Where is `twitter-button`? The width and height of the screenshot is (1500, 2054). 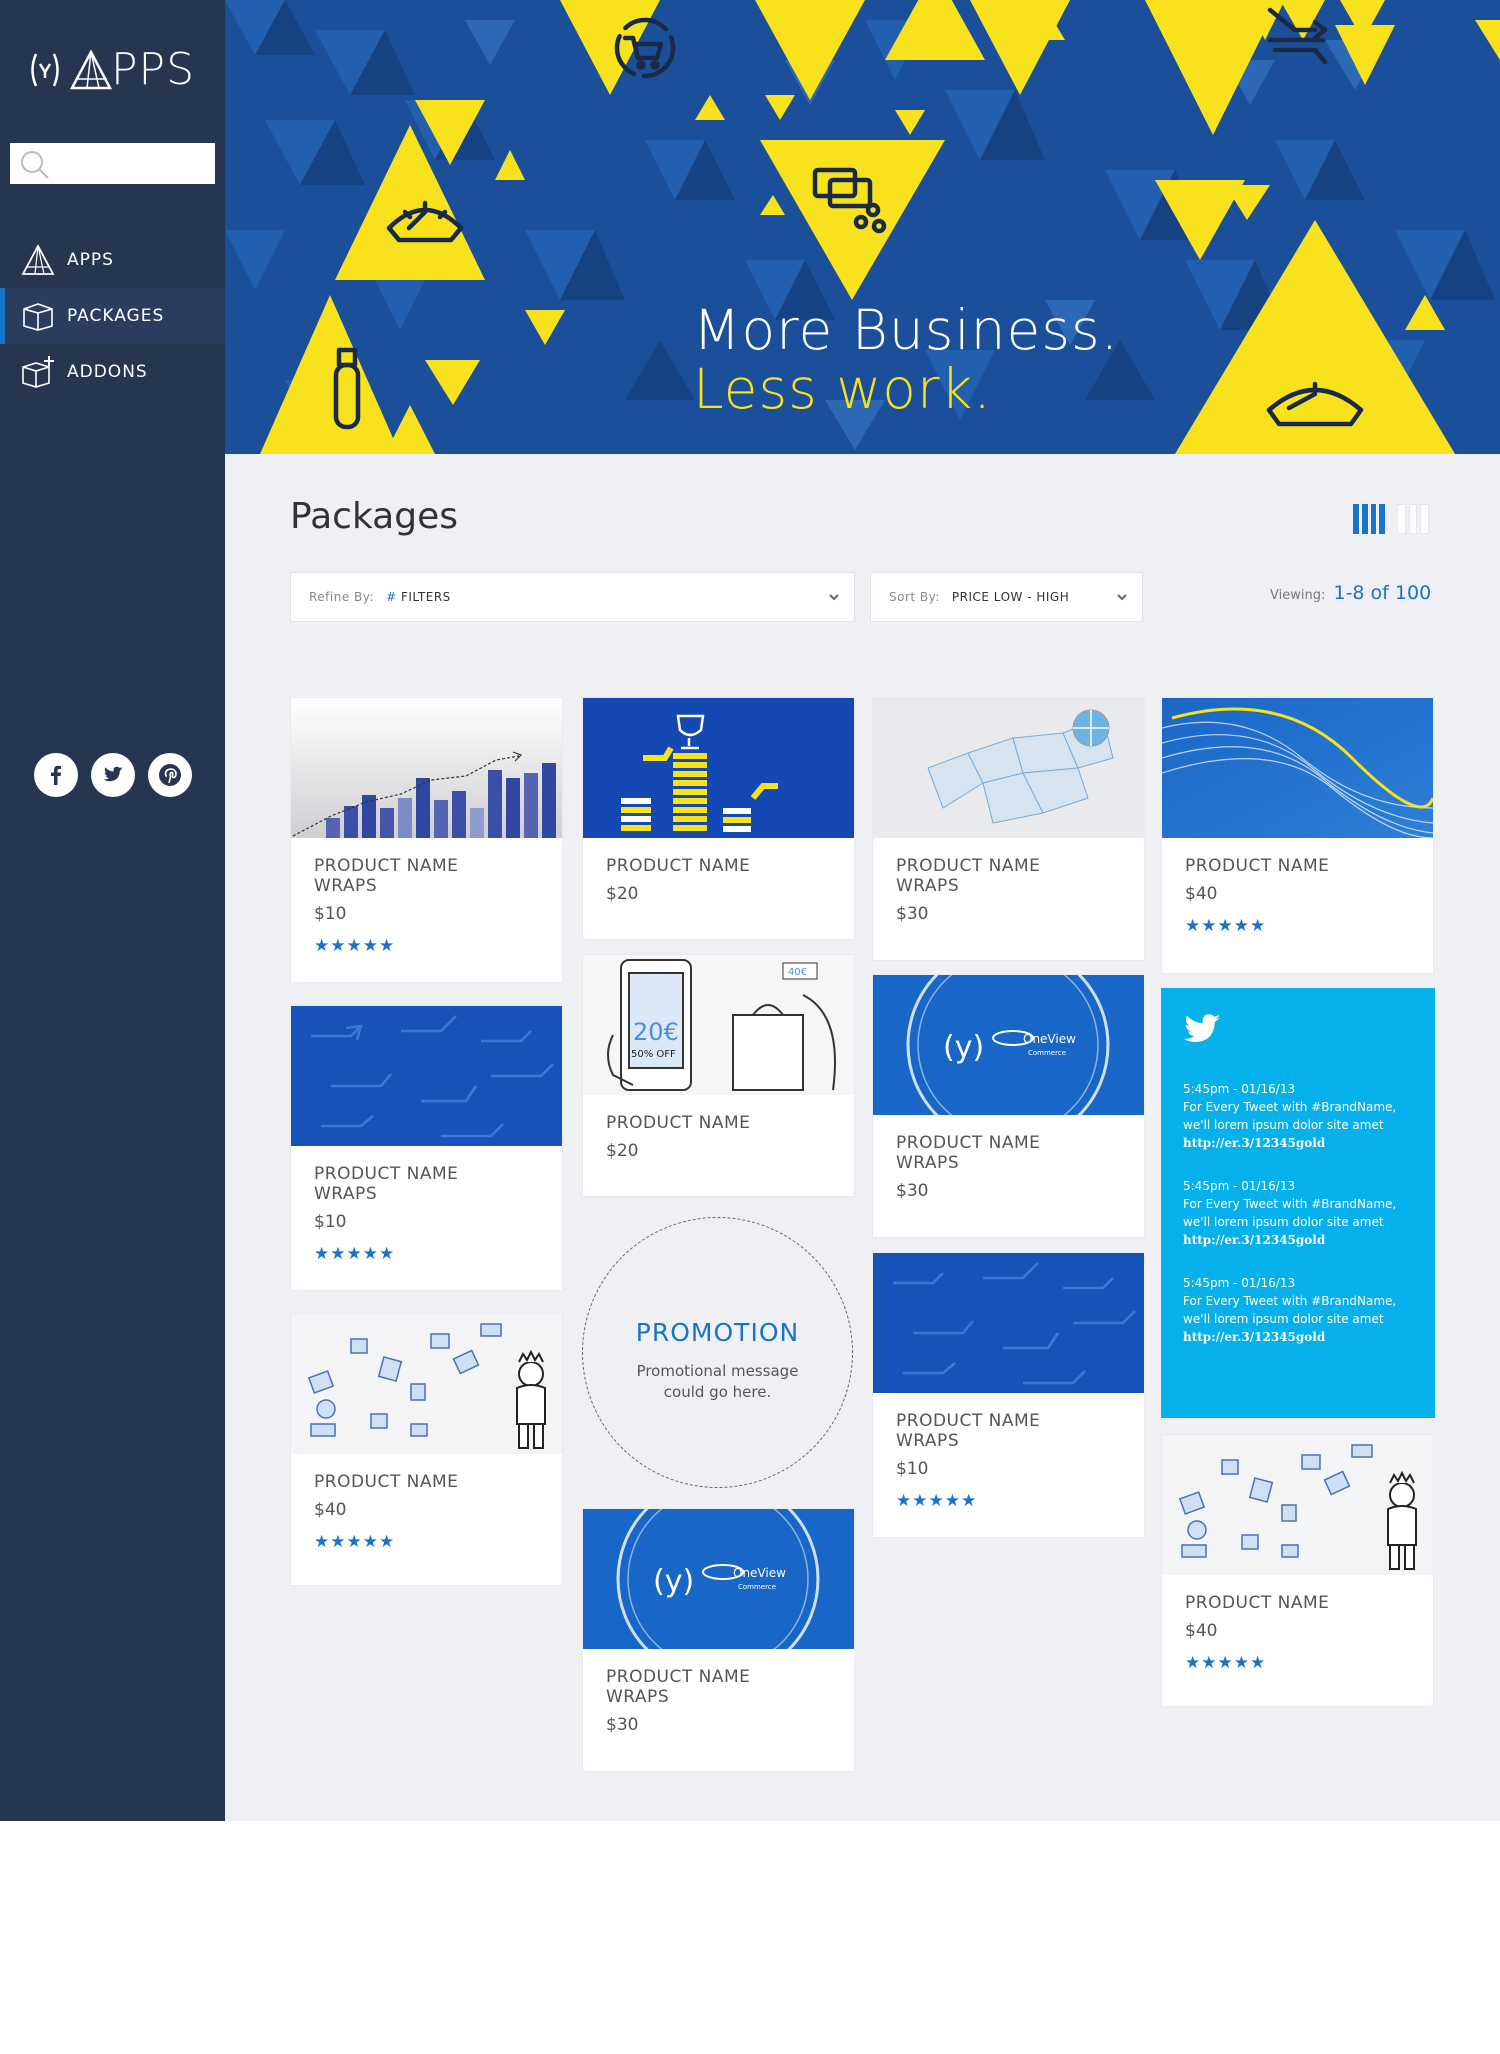
twitter-button is located at coordinates (113, 775).